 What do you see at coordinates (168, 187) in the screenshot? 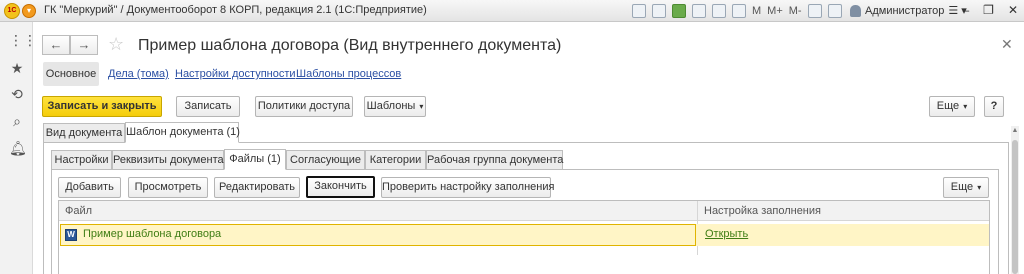
I see `view-file-button: Просмотреть` at bounding box center [168, 187].